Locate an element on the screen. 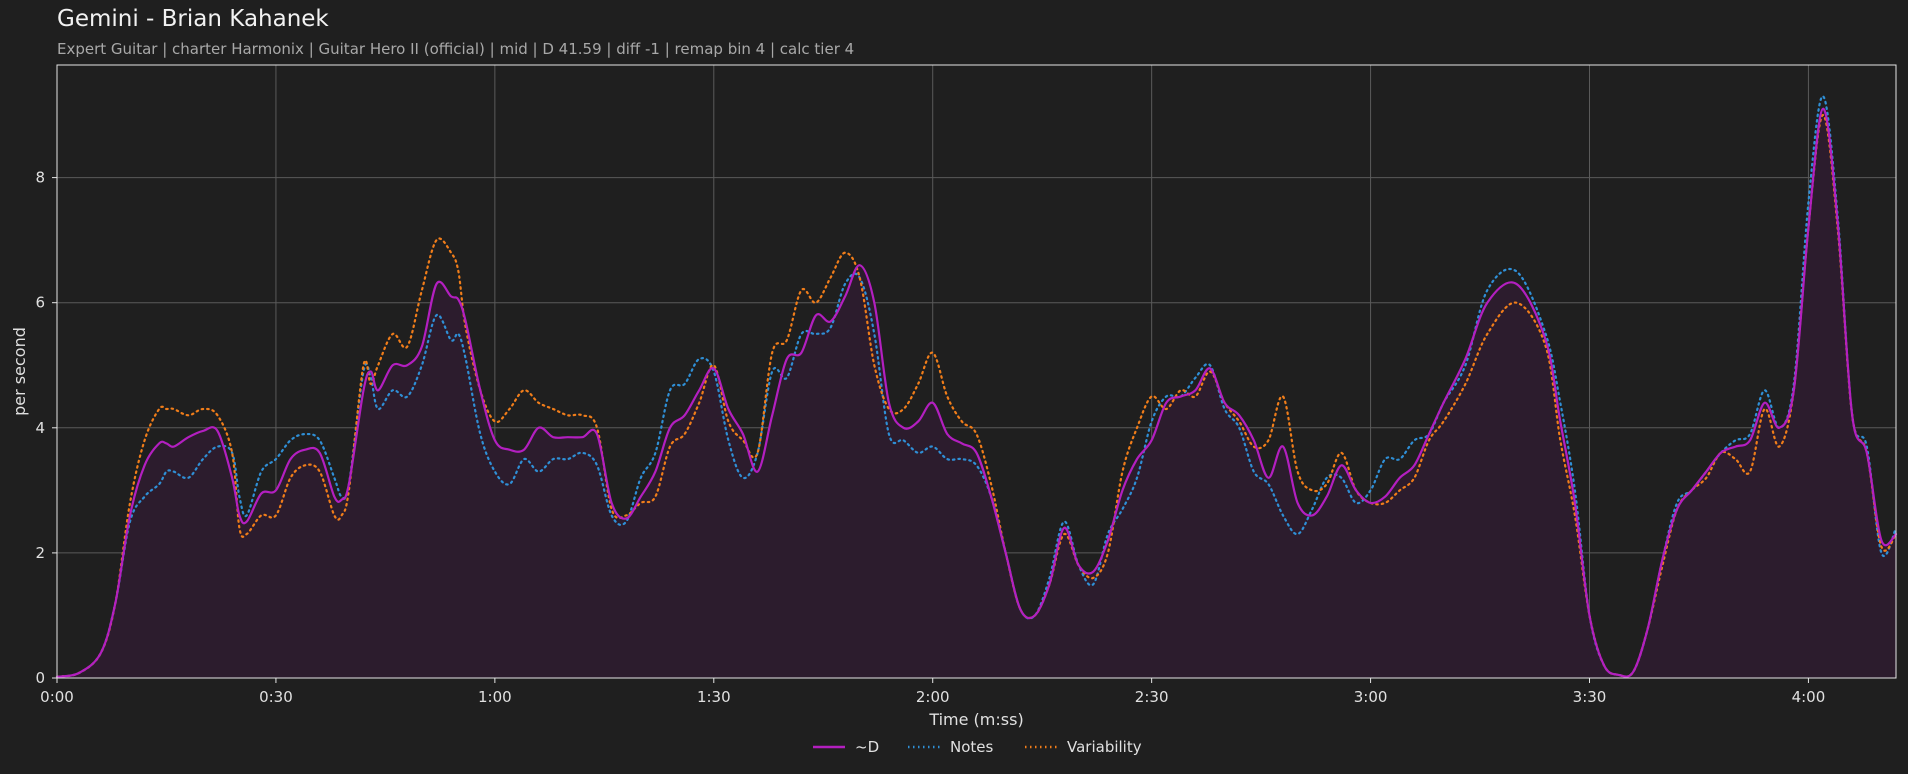 Image resolution: width=1908 pixels, height=774 pixels. x-tick-label: 3:00 is located at coordinates (1371, 697).